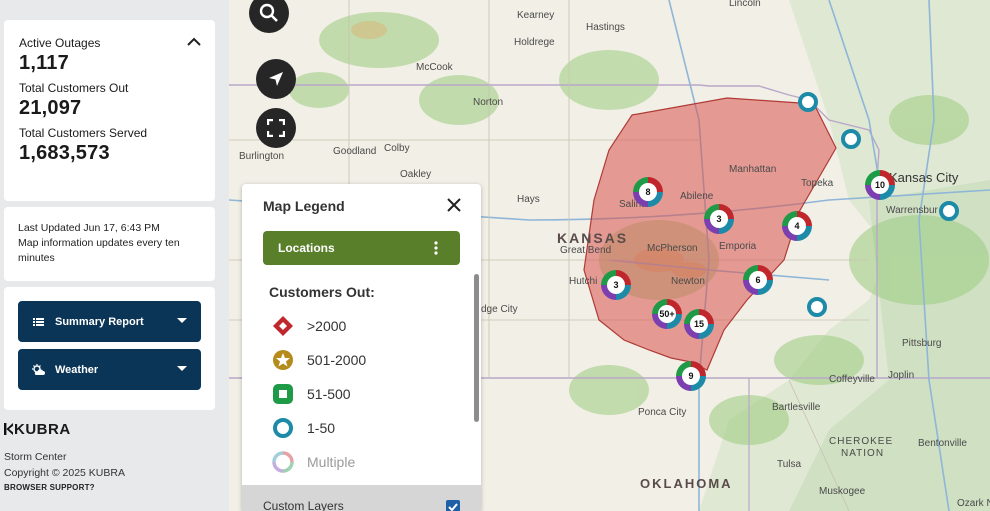 The height and width of the screenshot is (511, 990). Describe the element at coordinates (99, 321) in the screenshot. I see `summary-report-label: Summary Report` at that location.